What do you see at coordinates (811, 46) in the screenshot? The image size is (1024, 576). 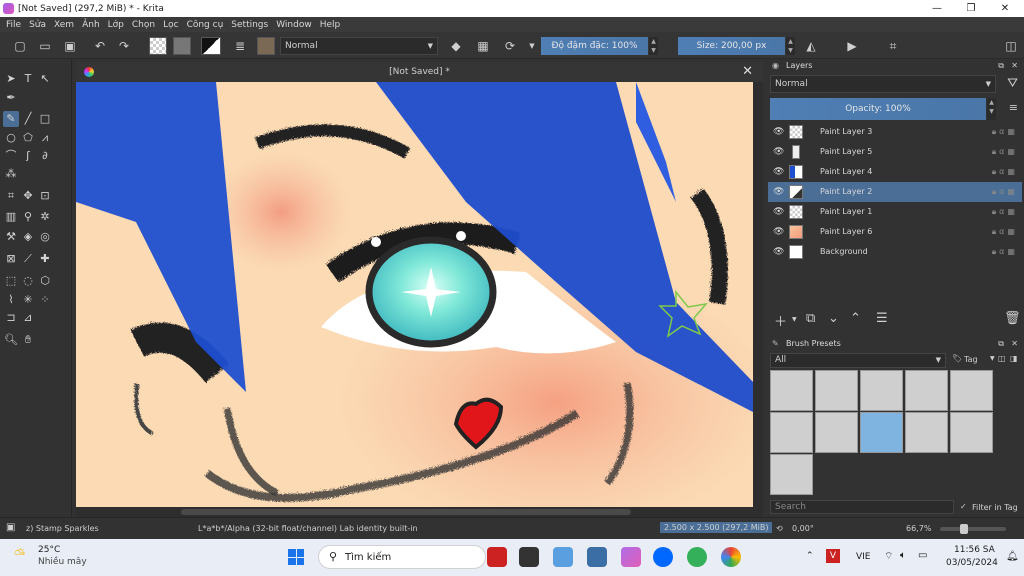 I see `mirror-horizontal-icon: ◭` at bounding box center [811, 46].